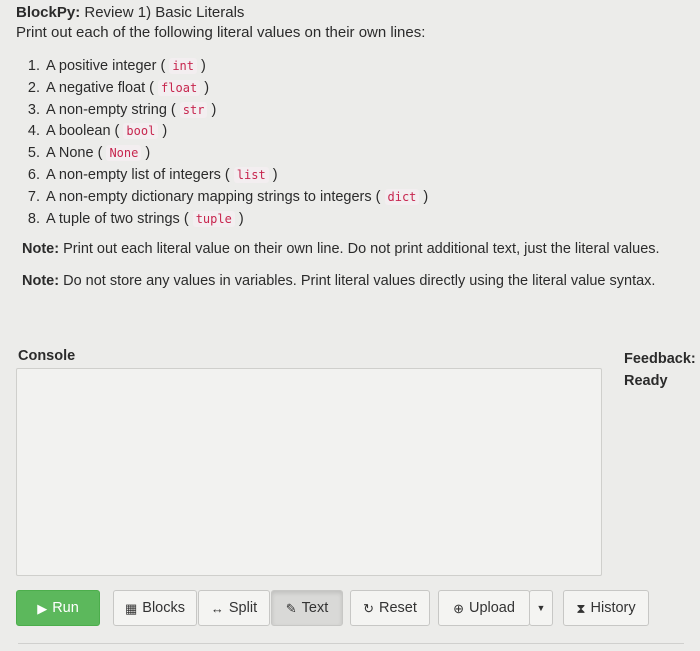 This screenshot has width=700, height=651. Describe the element at coordinates (183, 66) in the screenshot. I see `literal-code: int` at that location.